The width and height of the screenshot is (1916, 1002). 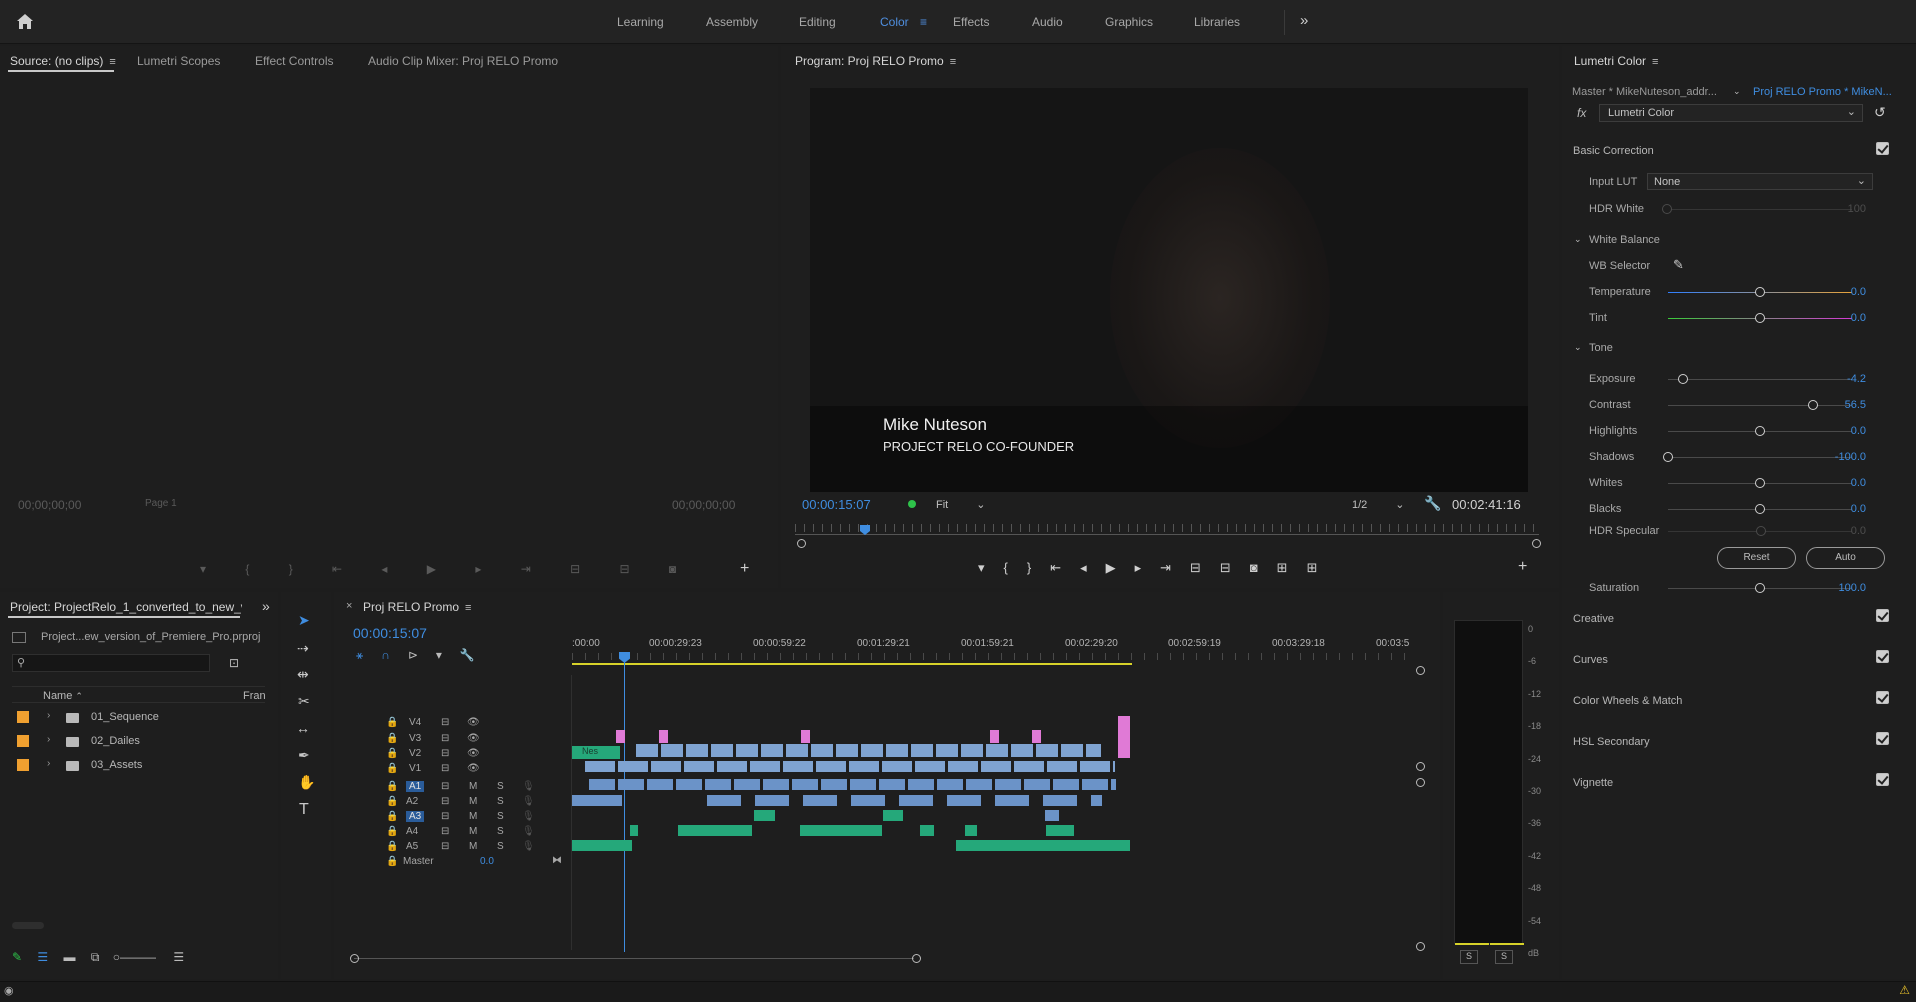 What do you see at coordinates (1536, 543) in the screenshot?
I see `zoom-handle-right` at bounding box center [1536, 543].